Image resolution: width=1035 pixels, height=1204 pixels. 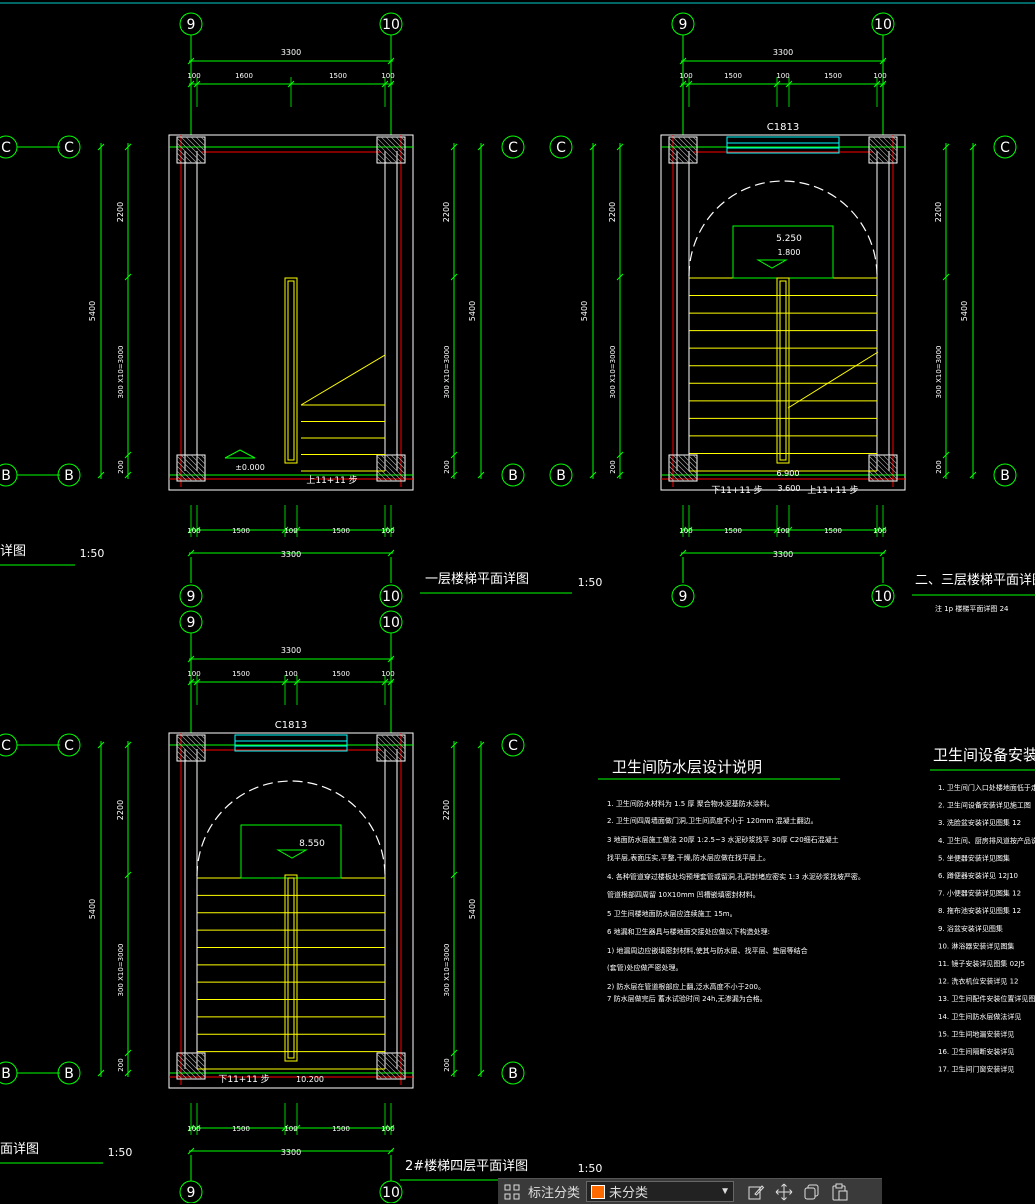 What do you see at coordinates (756, 1191) in the screenshot?
I see `edit-icon` at bounding box center [756, 1191].